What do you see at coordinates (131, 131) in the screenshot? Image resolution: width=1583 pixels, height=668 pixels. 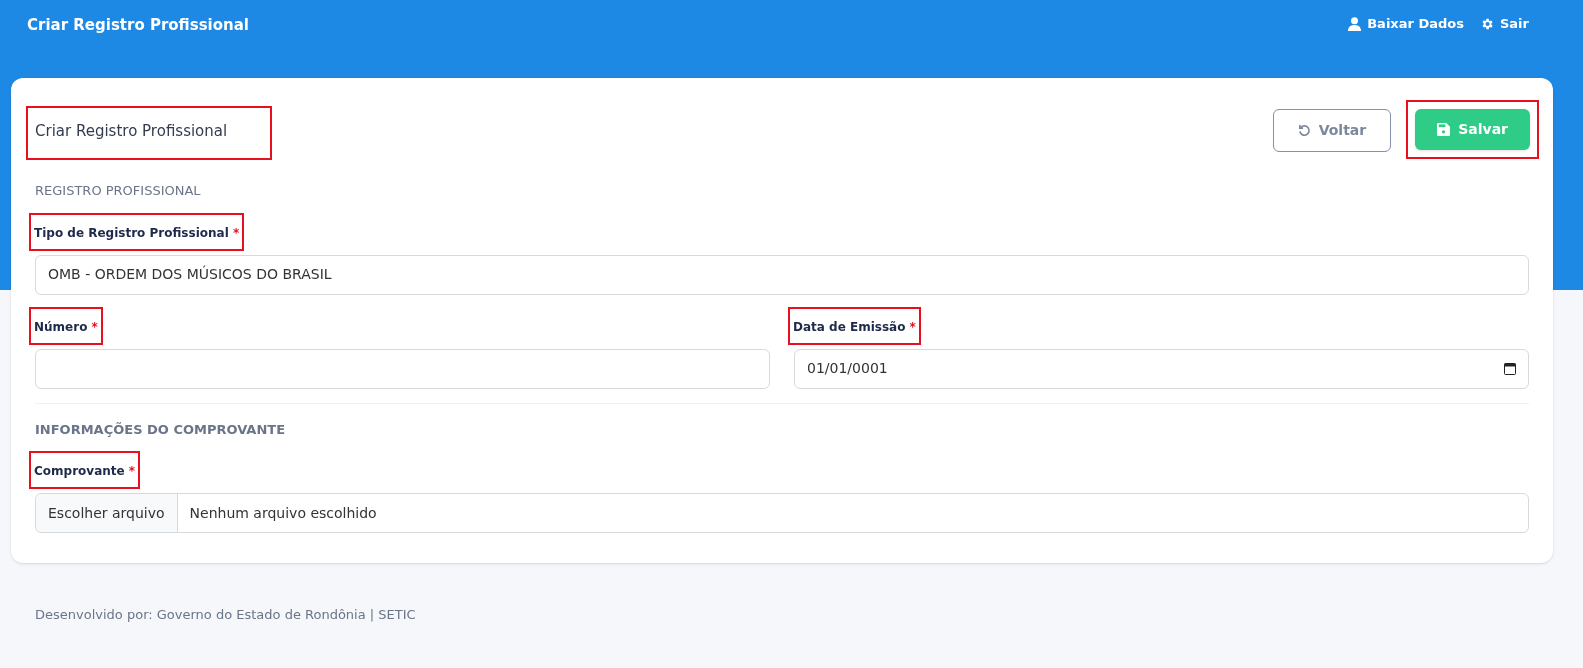 I see `card-title: Criar Registro Profissional` at bounding box center [131, 131].